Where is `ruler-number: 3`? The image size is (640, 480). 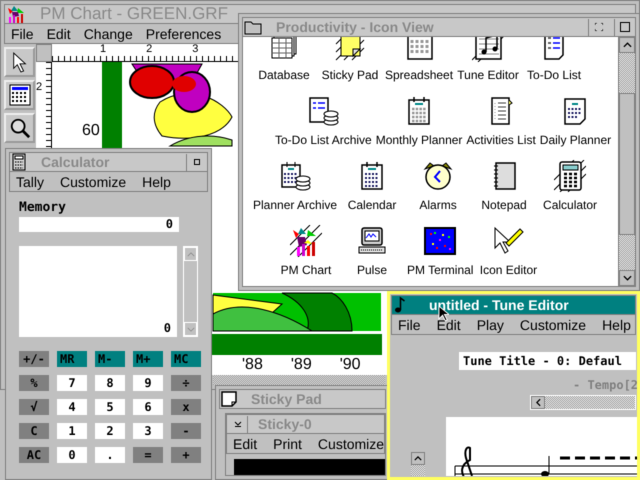 ruler-number: 3 is located at coordinates (195, 49).